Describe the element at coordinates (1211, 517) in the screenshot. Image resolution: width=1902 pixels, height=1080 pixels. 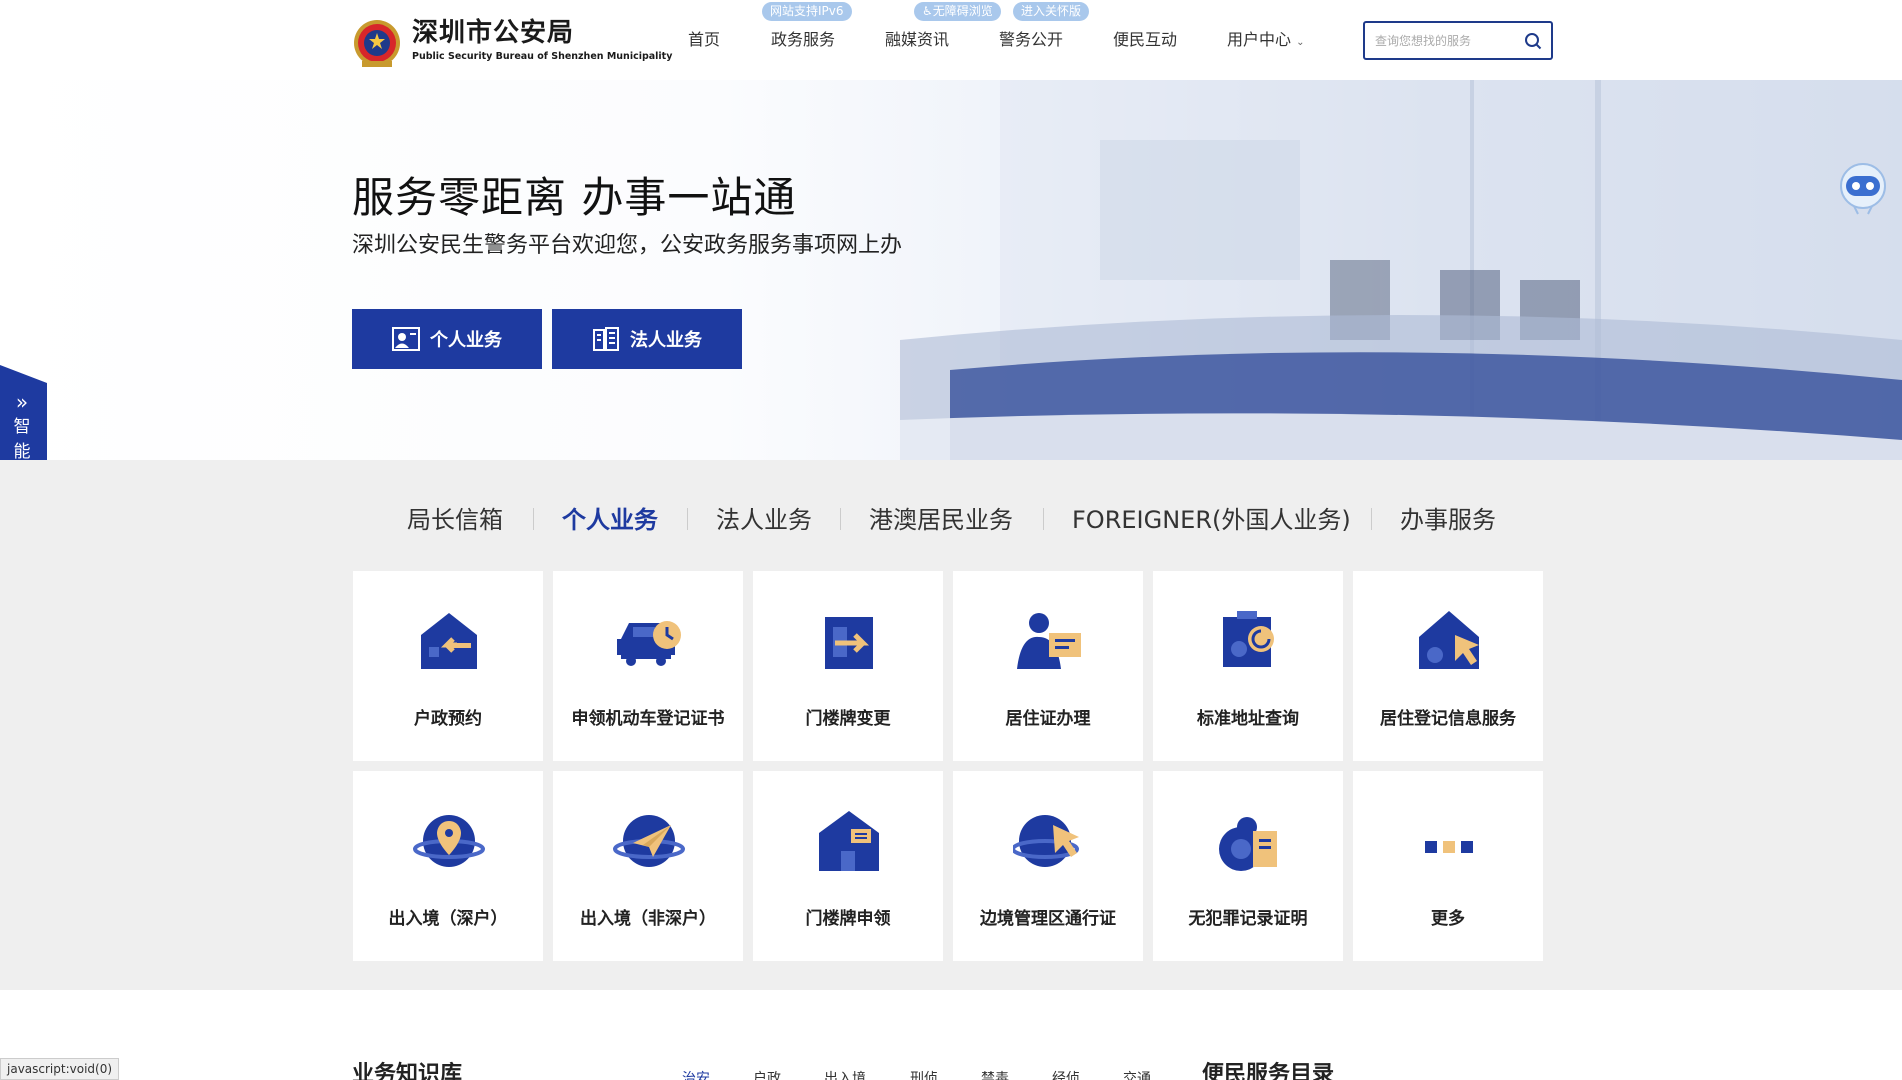
I see `tab-foreigner-business: FOREIGNER(外国人业务)` at that location.